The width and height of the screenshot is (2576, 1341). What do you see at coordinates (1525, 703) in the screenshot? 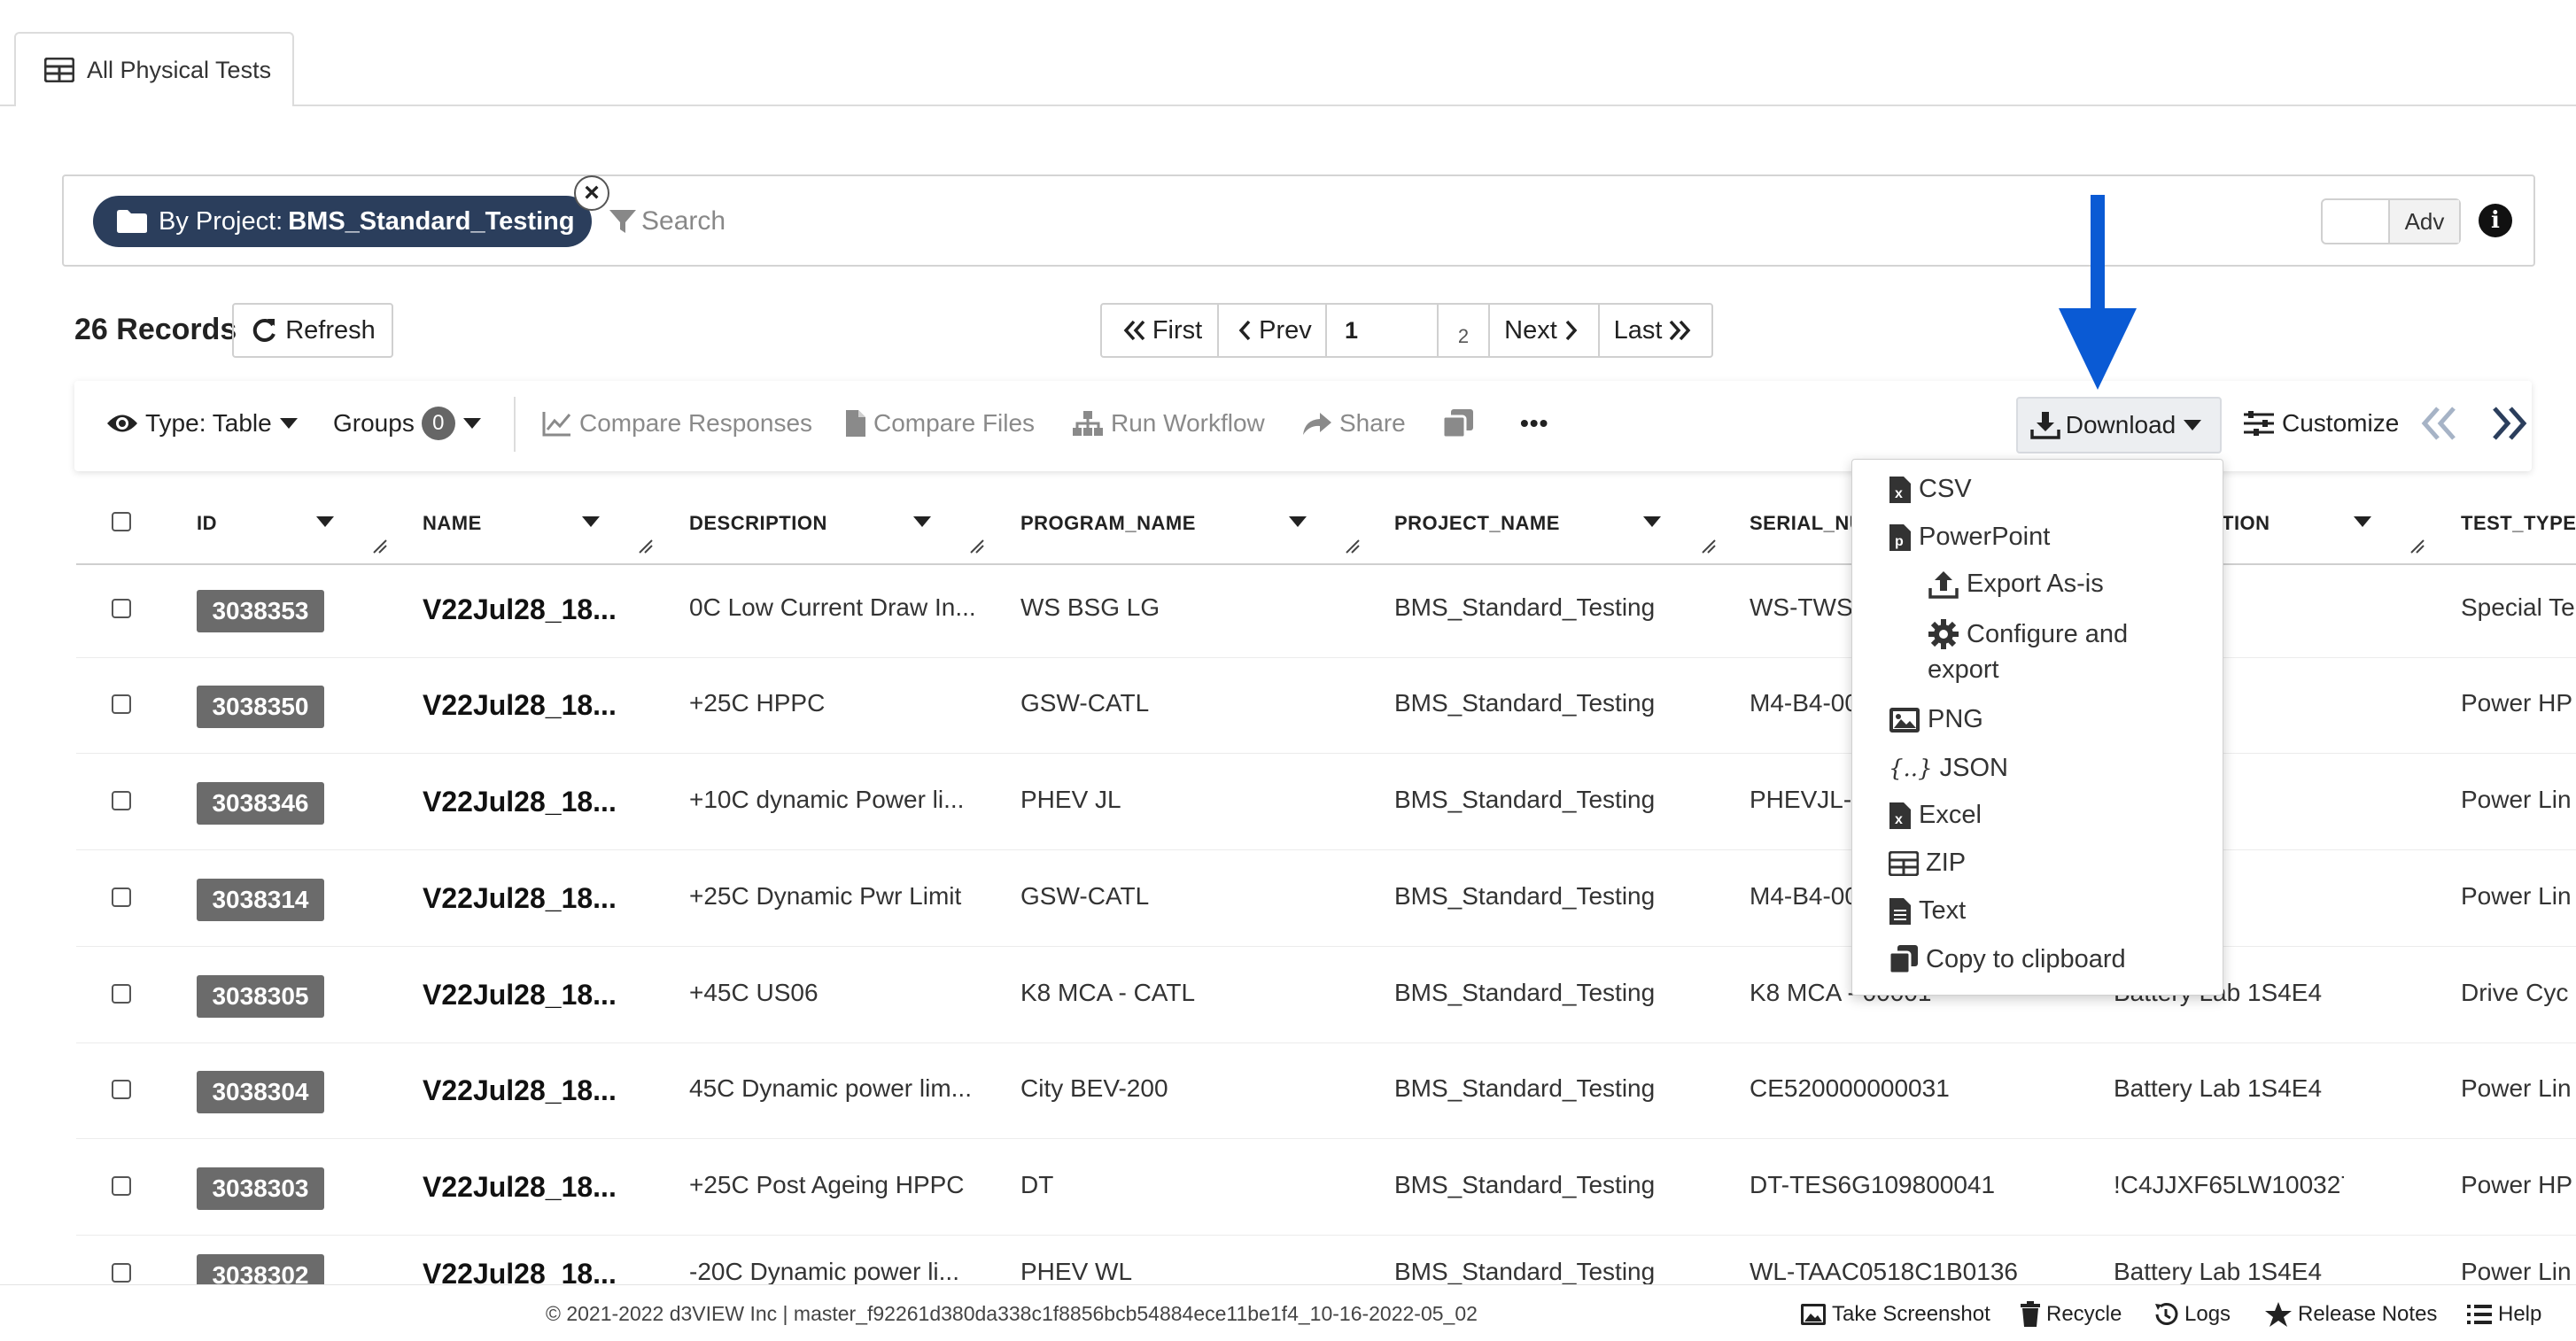
I see `cell-project-name: BMS_Standard_Testing` at bounding box center [1525, 703].